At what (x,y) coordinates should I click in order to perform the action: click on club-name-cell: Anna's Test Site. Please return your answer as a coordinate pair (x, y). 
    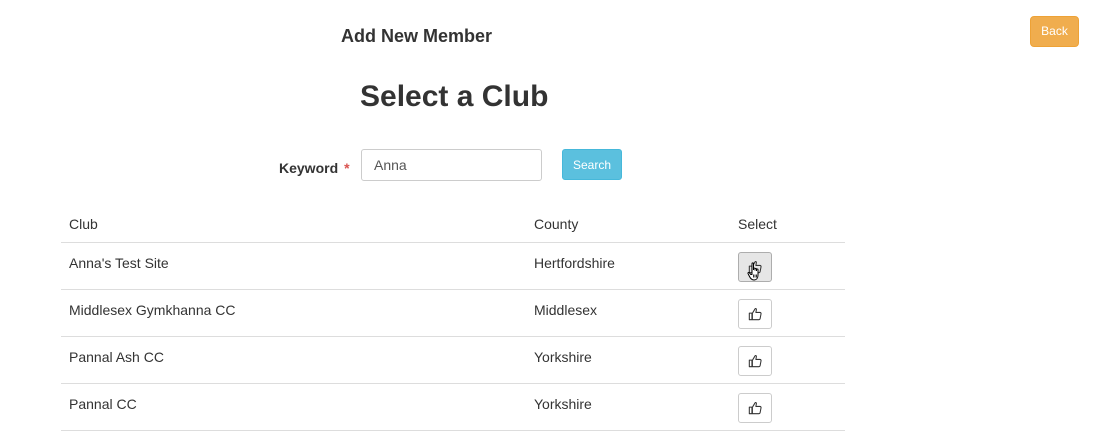
    Looking at the image, I should click on (119, 263).